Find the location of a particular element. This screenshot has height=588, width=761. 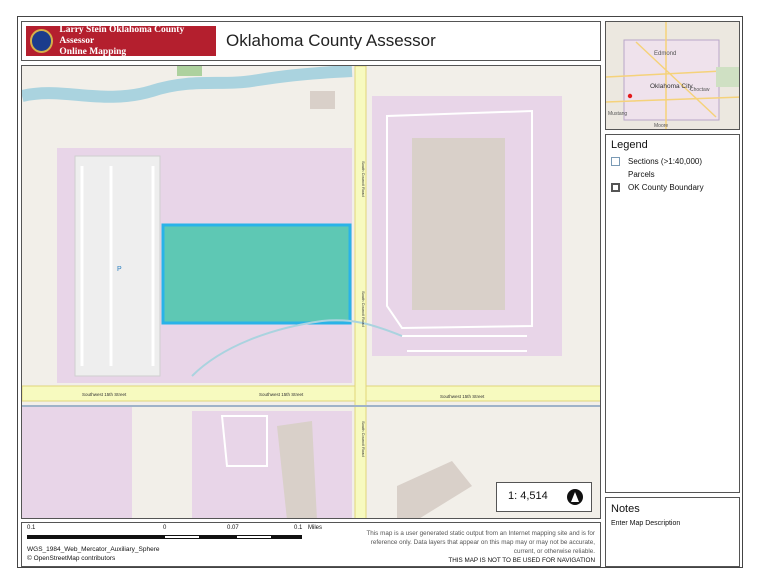

parking-label: P is located at coordinates (119, 269).